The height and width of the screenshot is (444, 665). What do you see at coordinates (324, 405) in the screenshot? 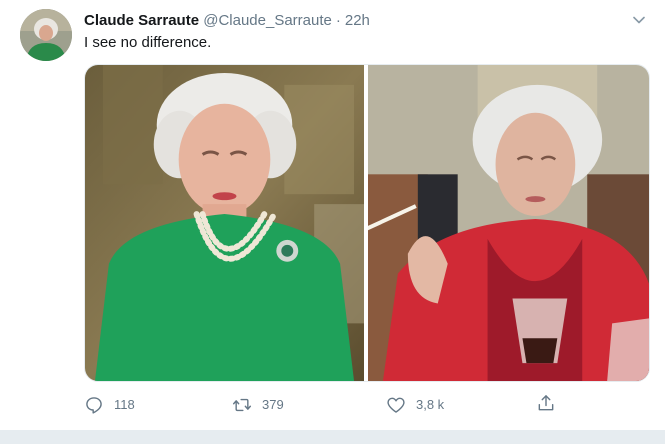
I see `tweet-actions: 118 379 3,8 k` at bounding box center [324, 405].